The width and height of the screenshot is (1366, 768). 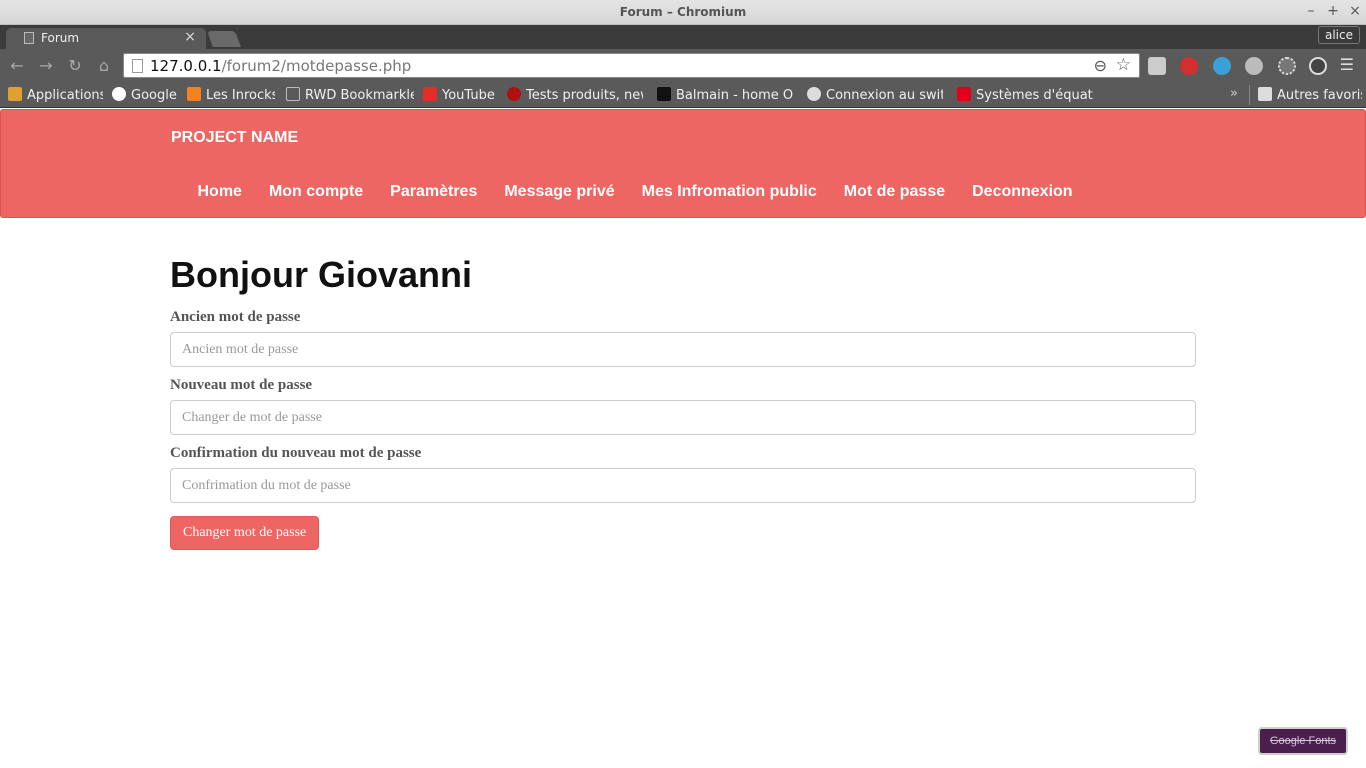 I want to click on window-titlebar: Forum – Chromium – + ×, so click(x=683, y=12).